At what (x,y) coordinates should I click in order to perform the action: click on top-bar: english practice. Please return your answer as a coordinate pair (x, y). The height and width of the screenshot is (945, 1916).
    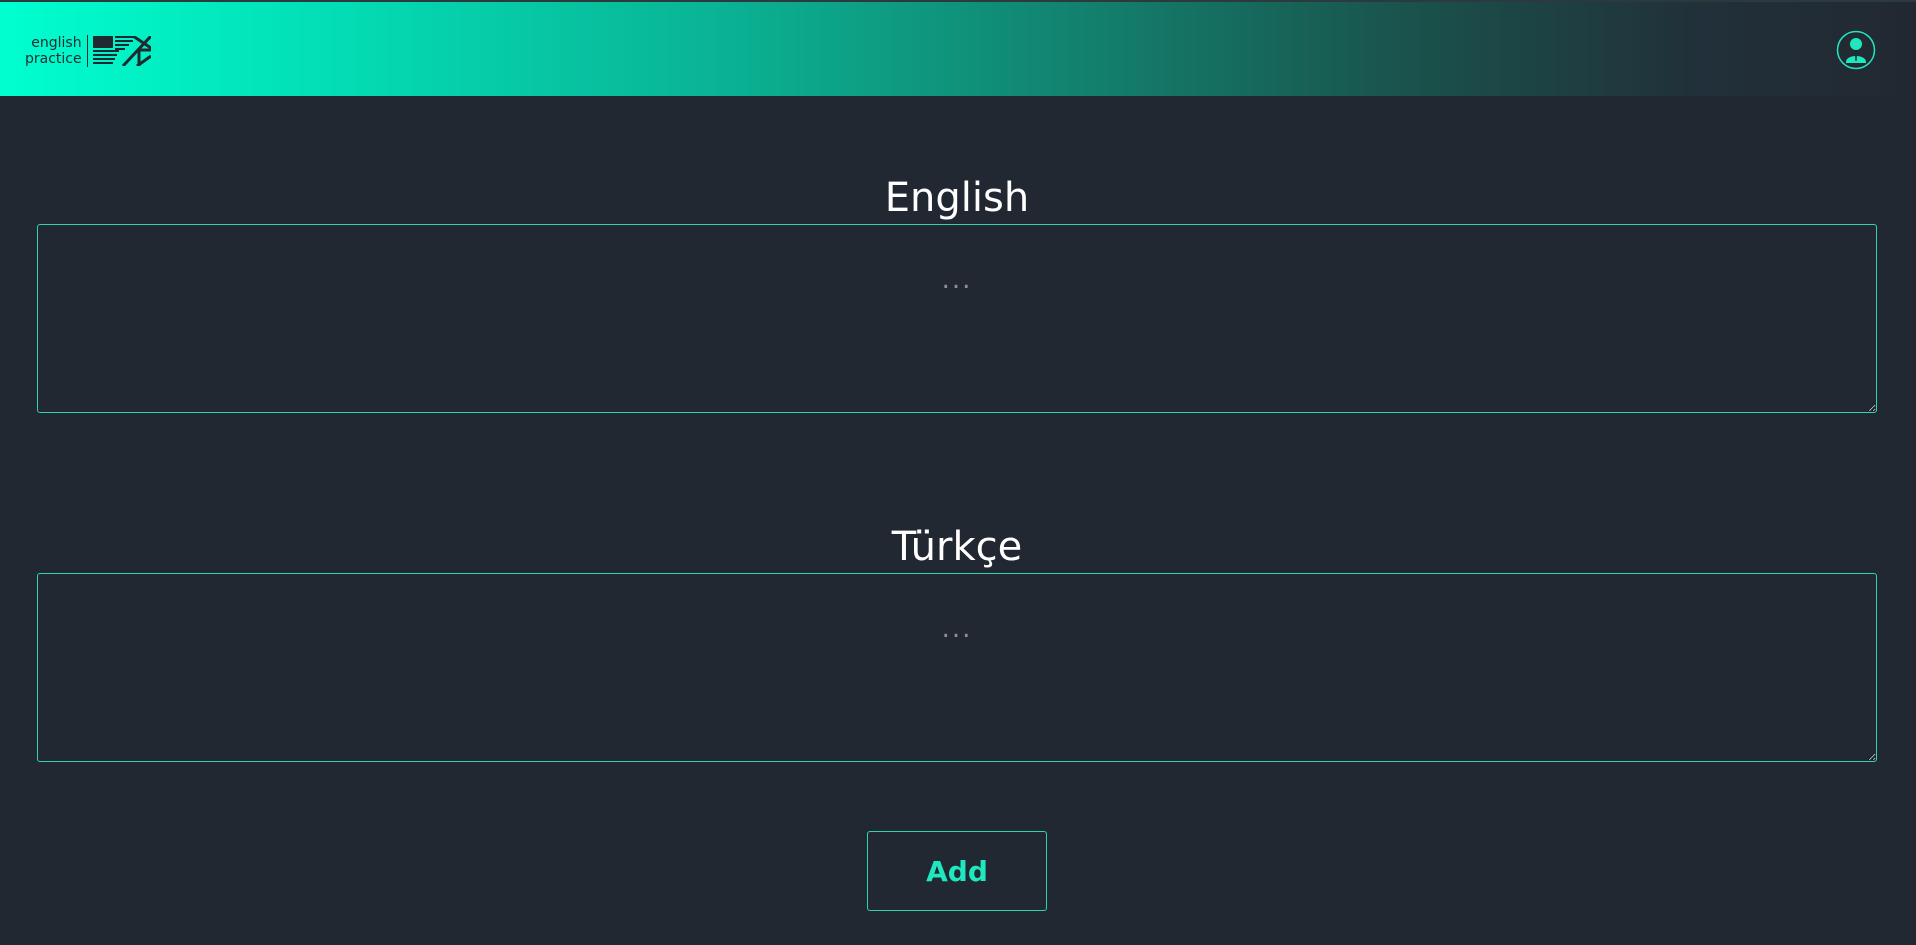
    Looking at the image, I should click on (958, 48).